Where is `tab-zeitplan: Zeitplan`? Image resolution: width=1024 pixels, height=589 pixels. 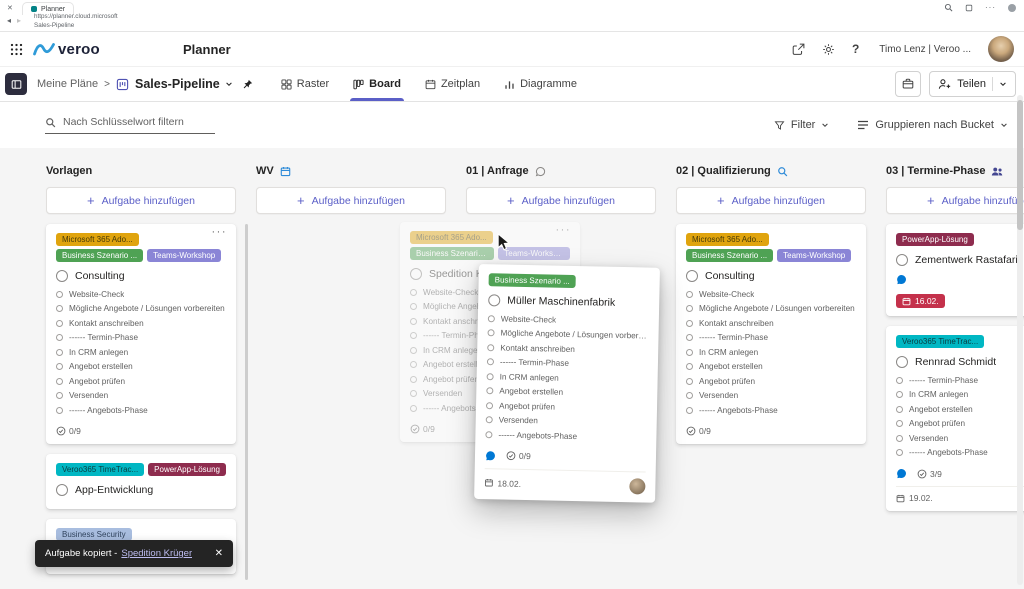 tab-zeitplan: Zeitplan is located at coordinates (452, 84).